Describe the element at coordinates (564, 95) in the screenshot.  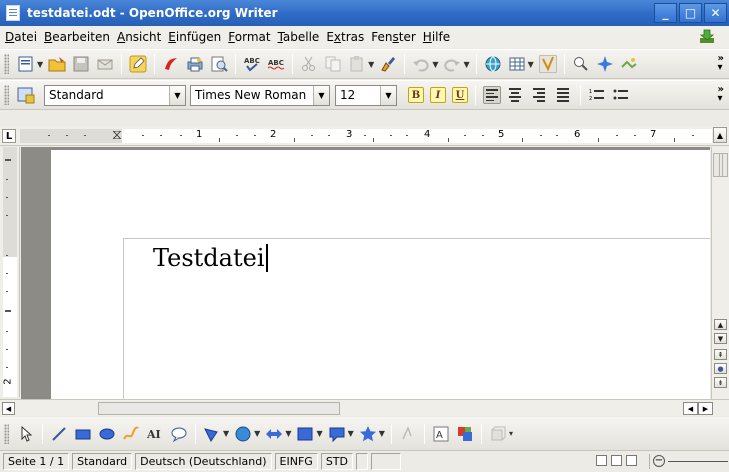
I see `justify-button` at that location.